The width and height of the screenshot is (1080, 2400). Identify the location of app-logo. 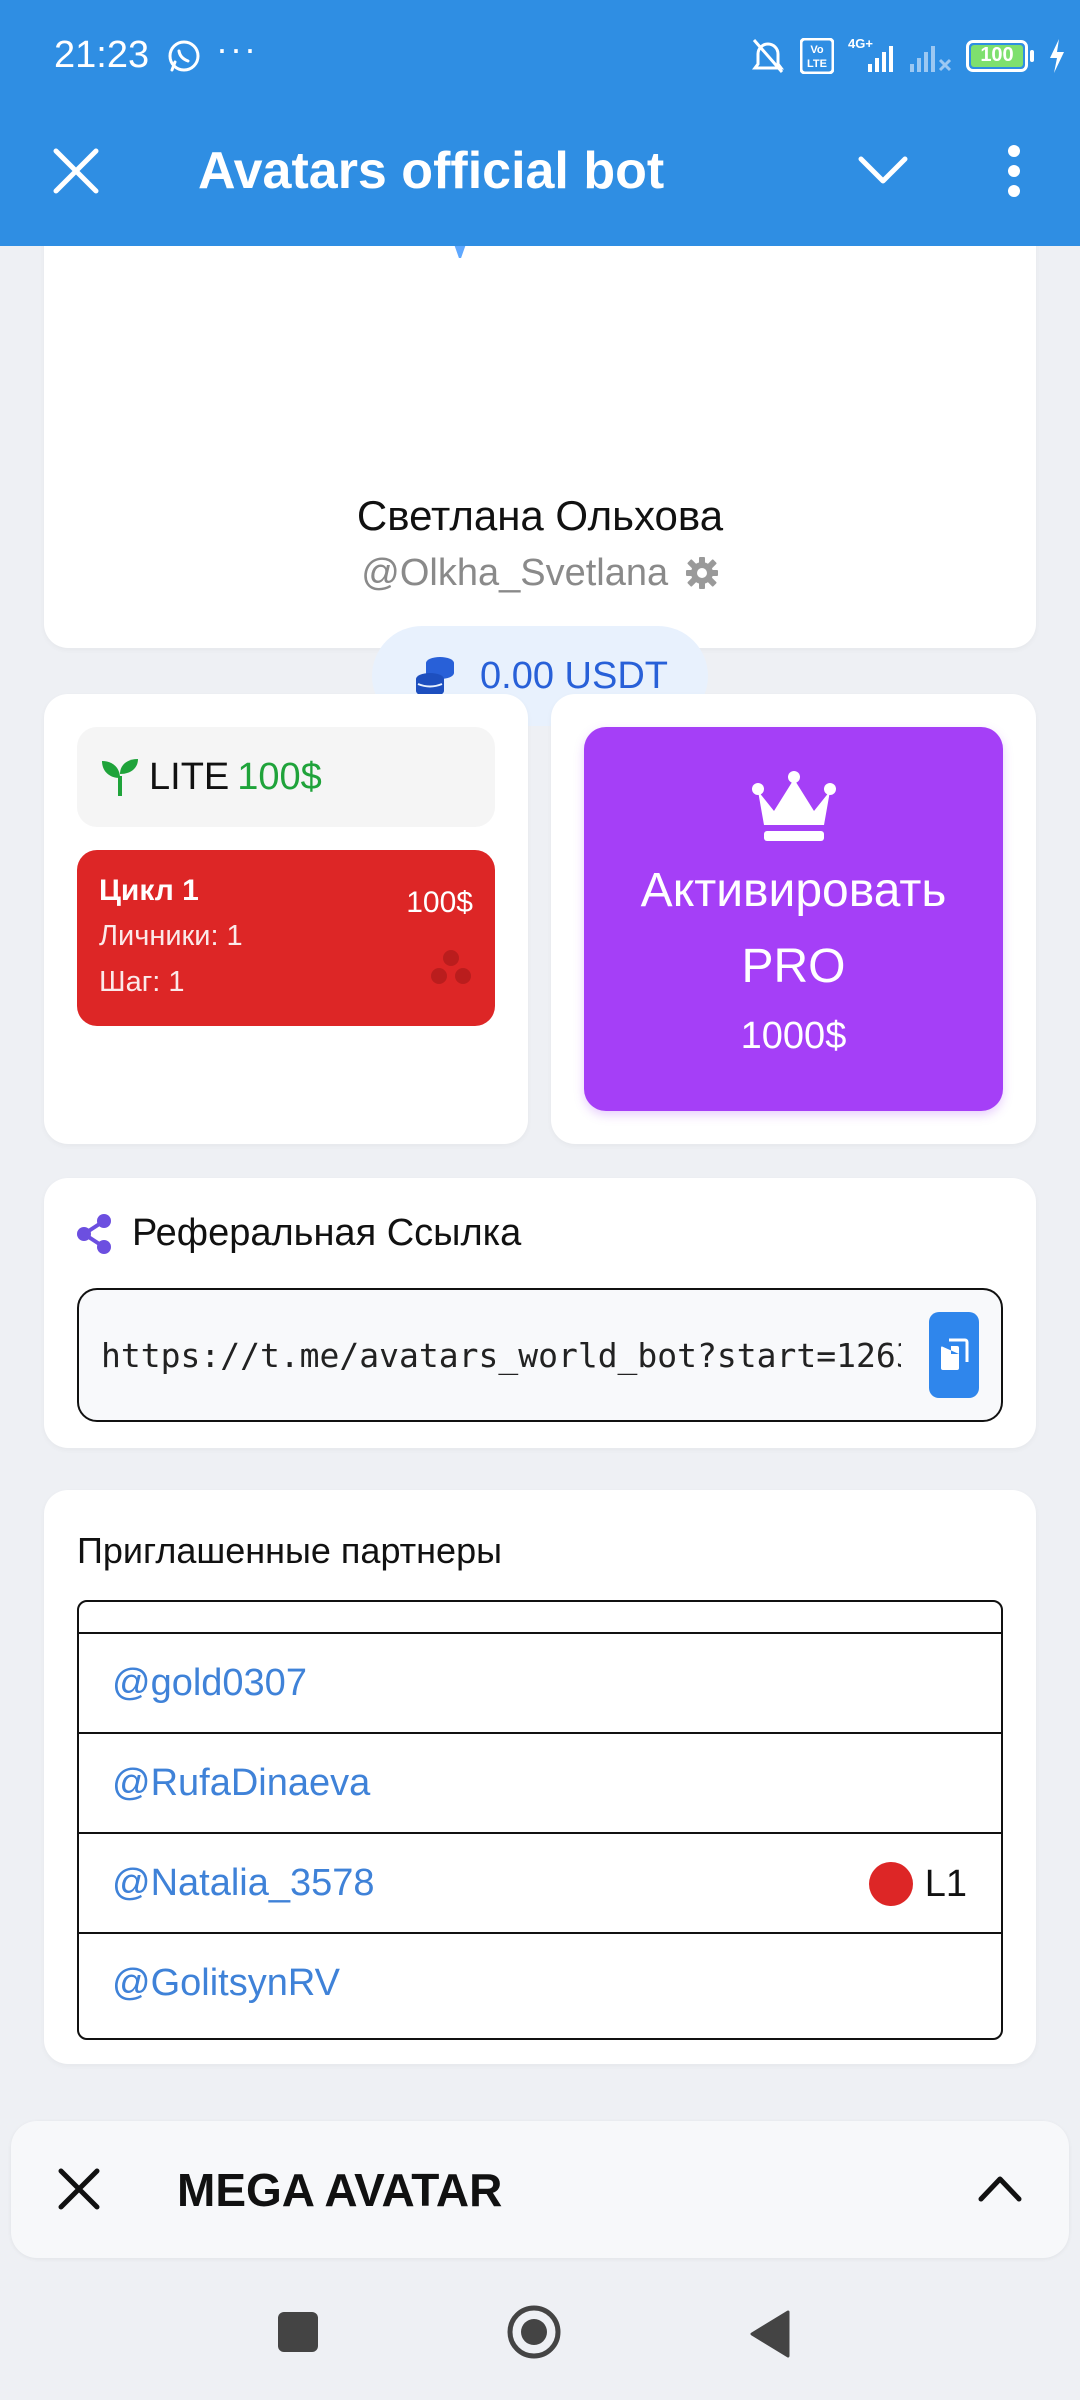
(460, 252).